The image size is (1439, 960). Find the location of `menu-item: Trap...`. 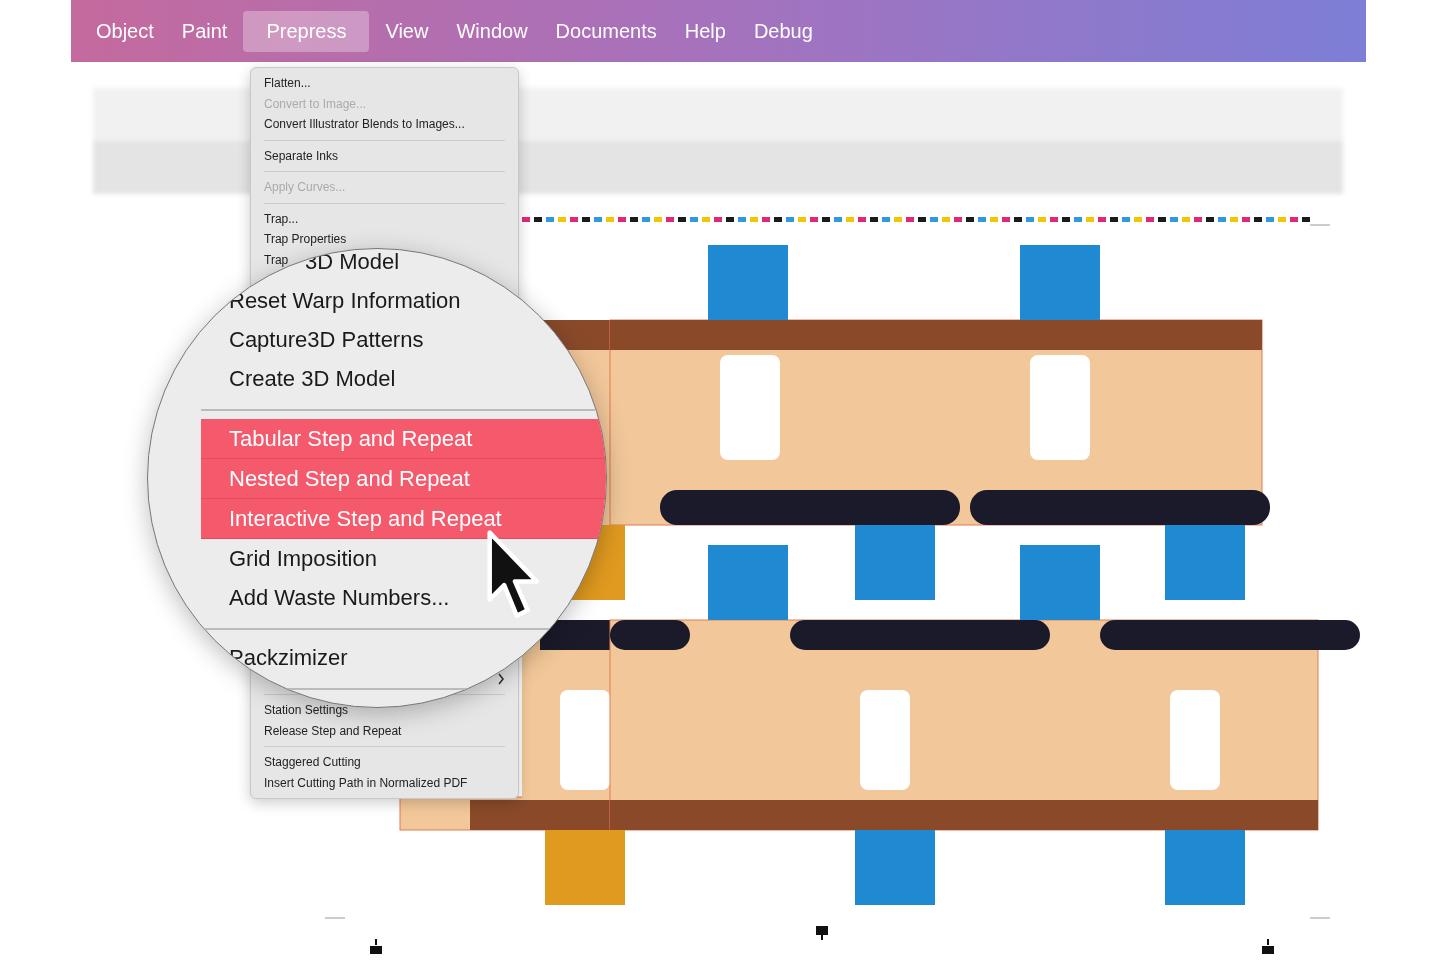

menu-item: Trap... is located at coordinates (384, 218).